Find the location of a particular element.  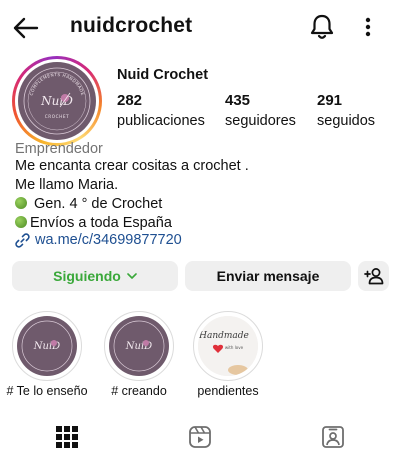

story-highlight-te-lo-enseno: NuiD # Te lo enseño is located at coordinates (47, 354).